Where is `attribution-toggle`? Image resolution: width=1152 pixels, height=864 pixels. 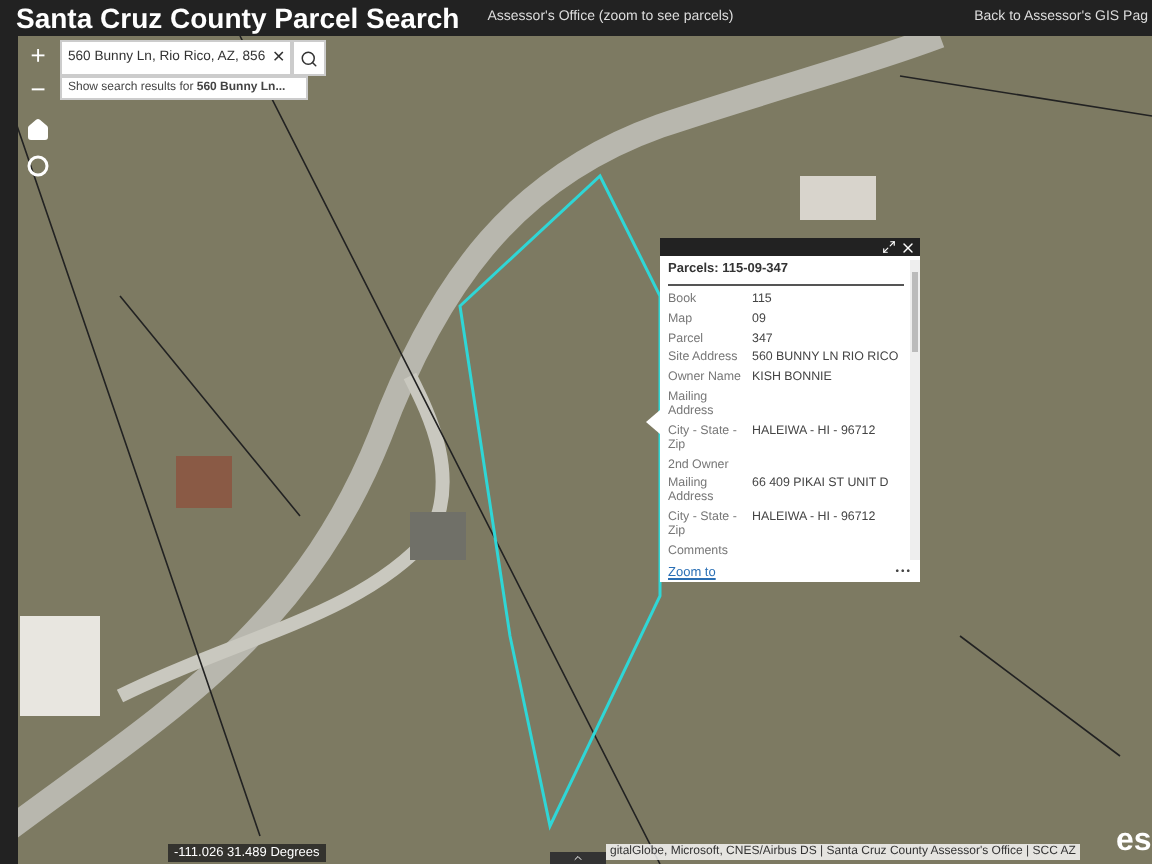
attribution-toggle is located at coordinates (578, 858).